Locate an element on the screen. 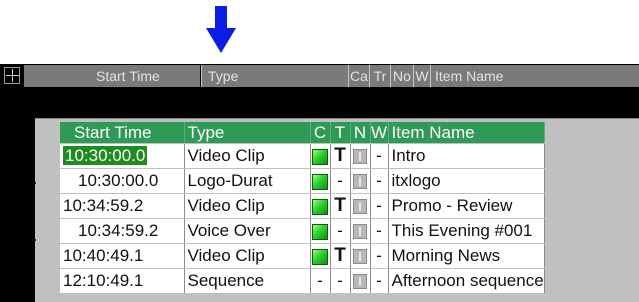  table-row: 10:40:49.1 Video Clip T - Morning News is located at coordinates (302, 256).